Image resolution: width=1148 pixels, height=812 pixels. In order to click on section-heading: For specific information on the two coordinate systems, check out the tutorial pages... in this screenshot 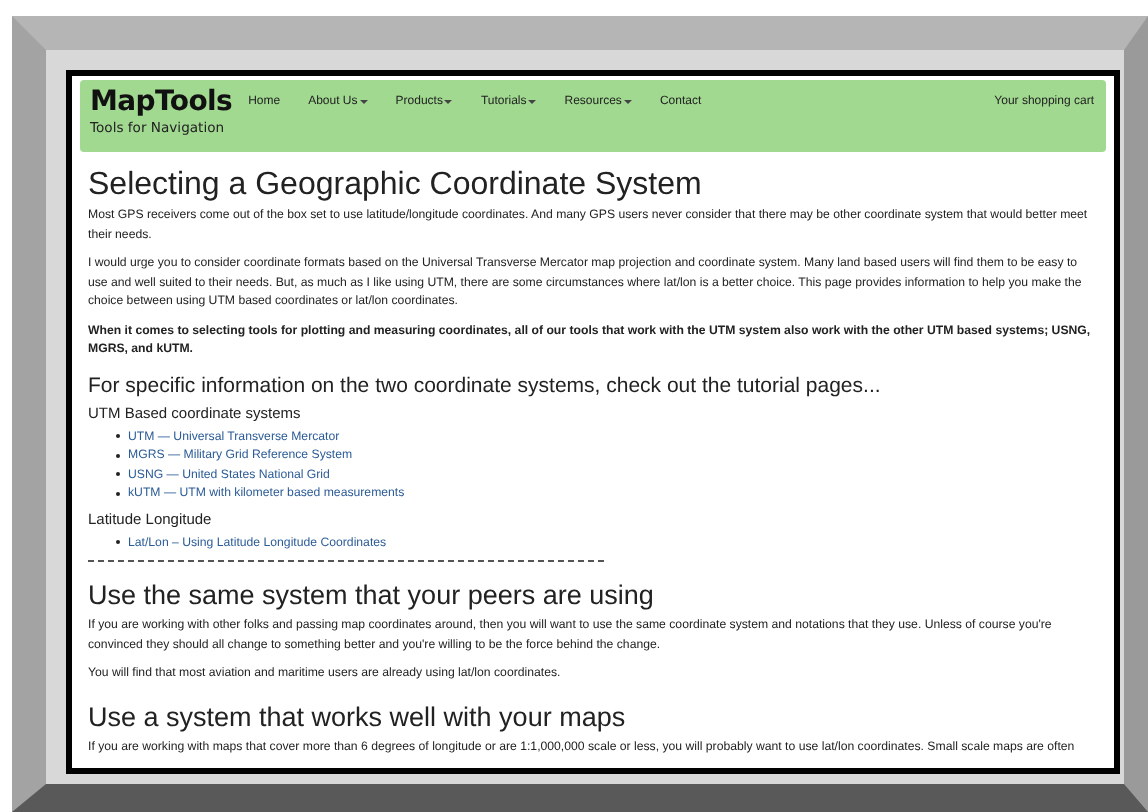, I will do `click(485, 386)`.